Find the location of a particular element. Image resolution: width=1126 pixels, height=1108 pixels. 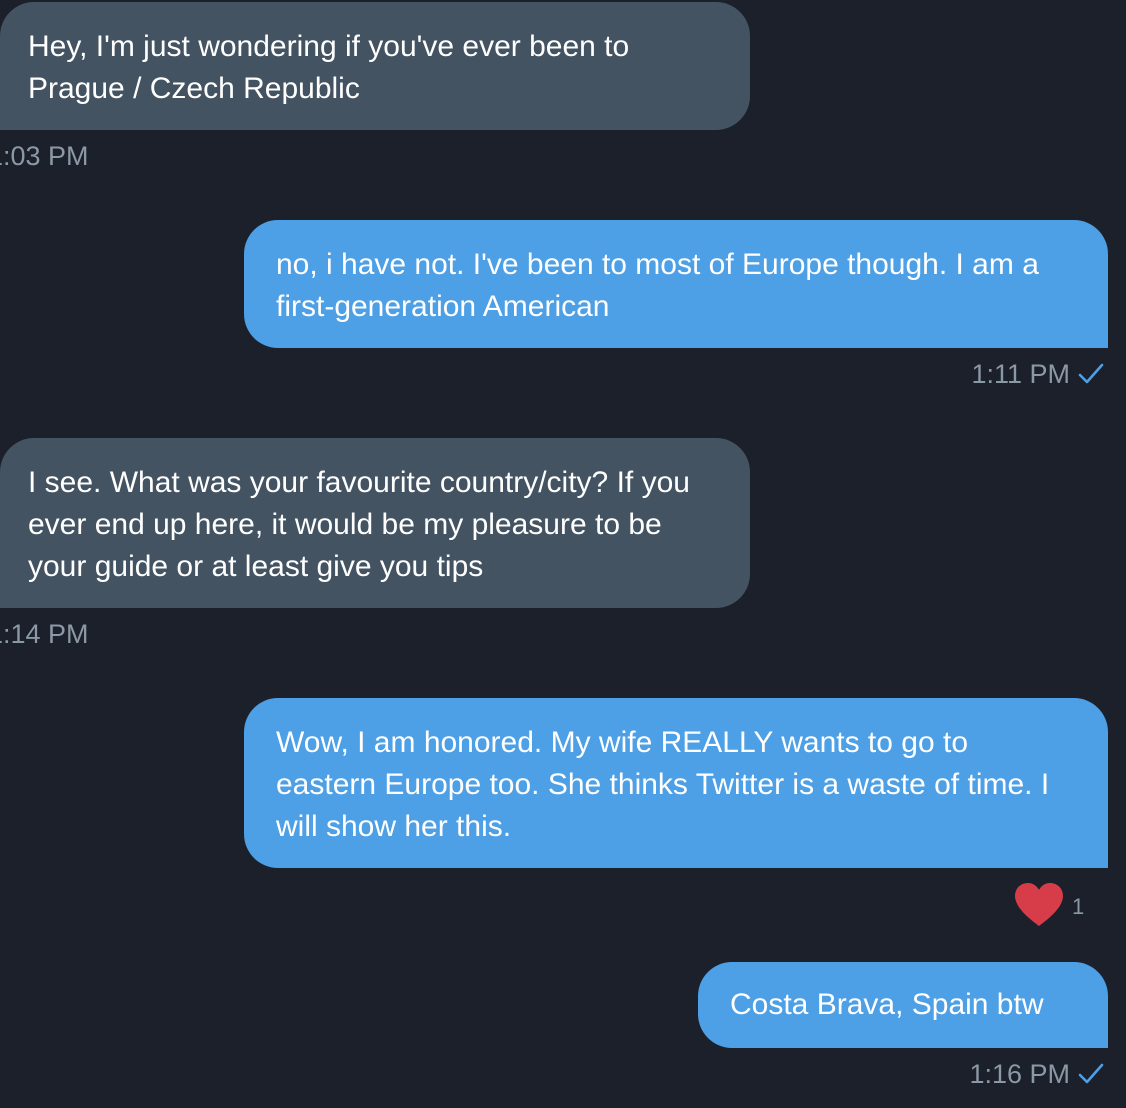

reaction-count: 1 is located at coordinates (1078, 906).